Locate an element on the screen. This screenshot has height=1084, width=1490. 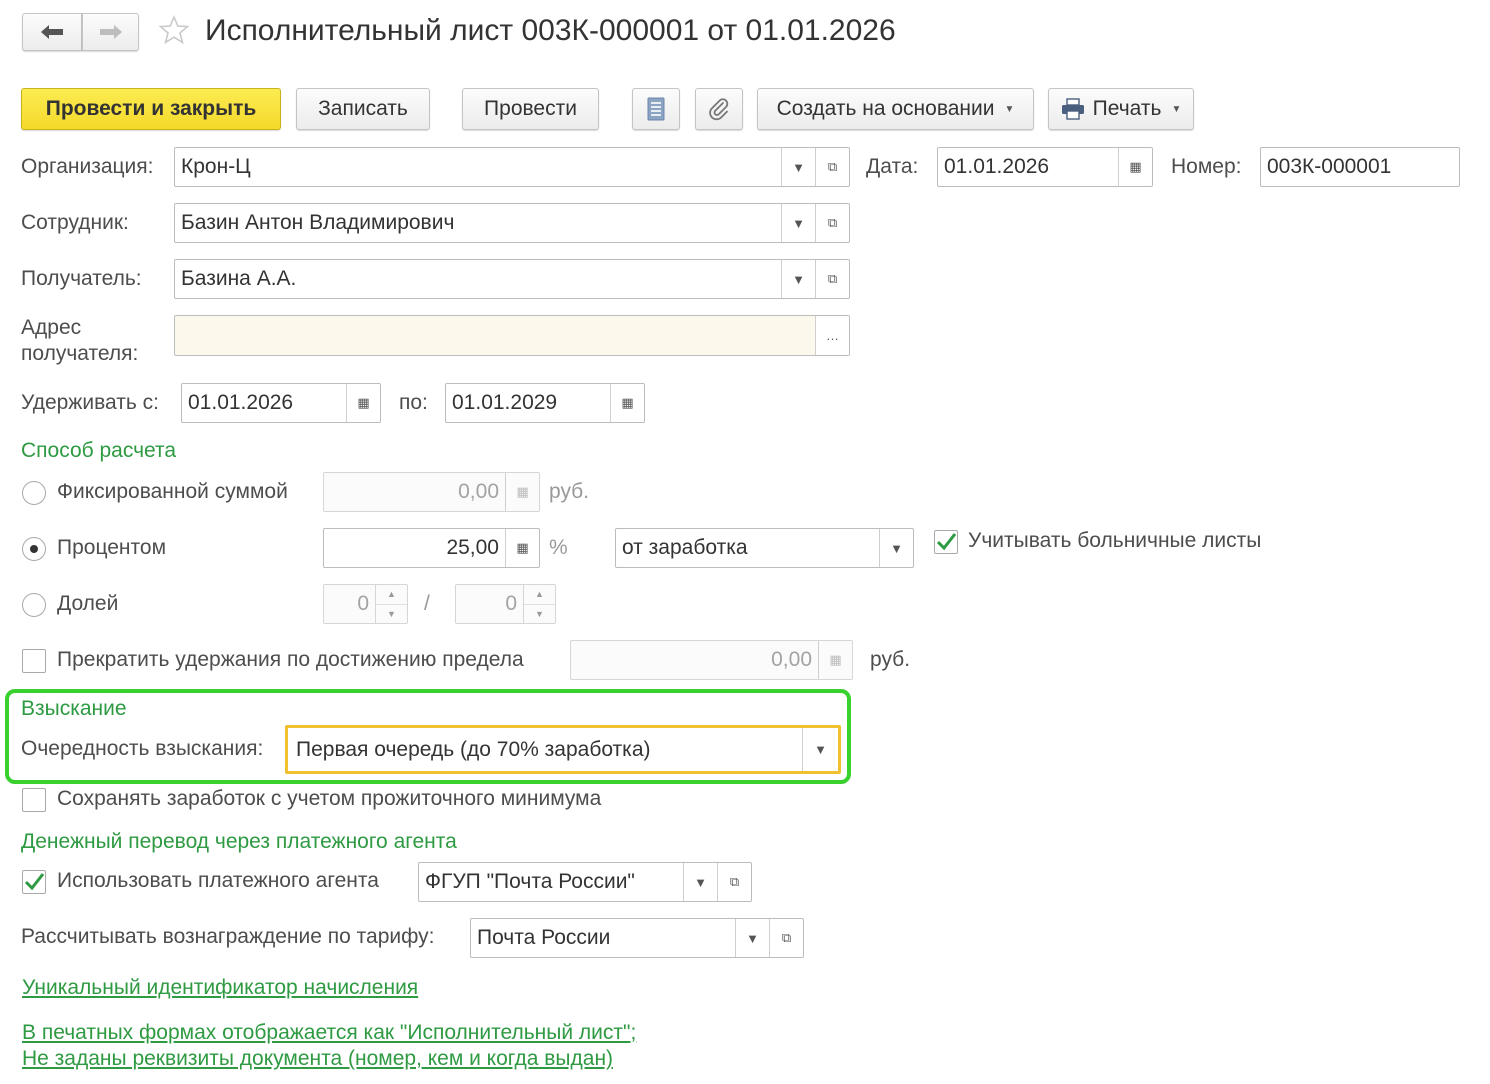
arrow-right-icon is located at coordinates (110, 32).